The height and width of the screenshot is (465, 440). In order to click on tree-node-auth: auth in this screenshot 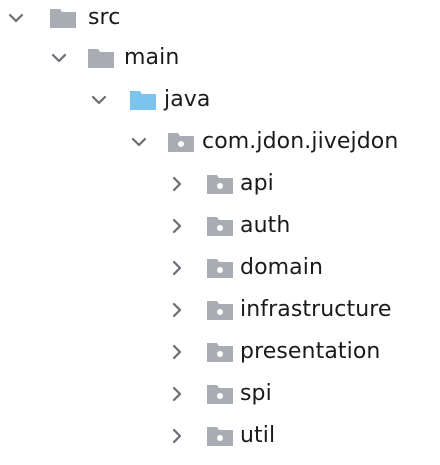, I will do `click(145, 226)`.